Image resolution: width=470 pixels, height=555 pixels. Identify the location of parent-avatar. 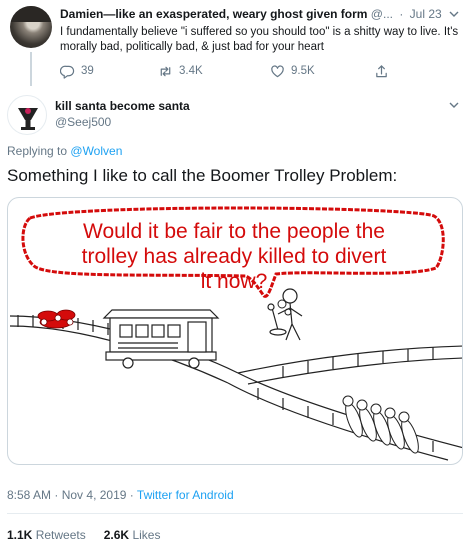
(31, 27).